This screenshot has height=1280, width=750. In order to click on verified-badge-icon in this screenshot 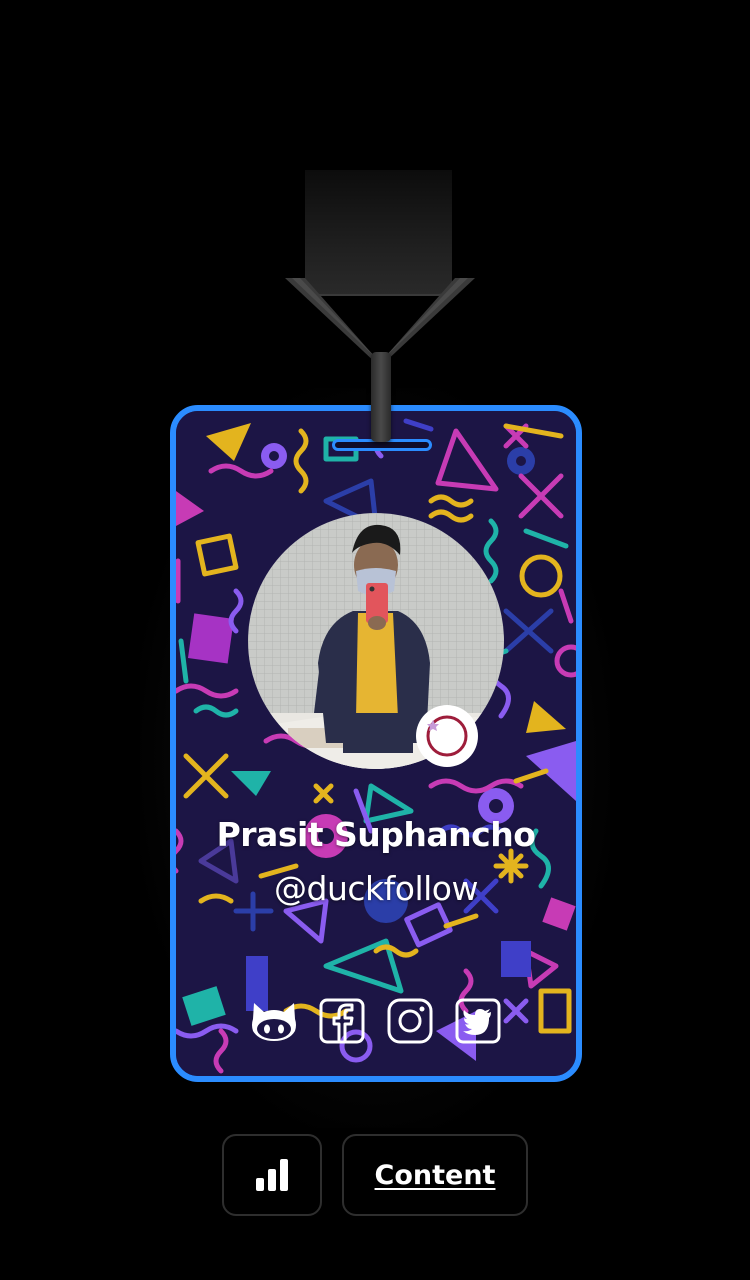, I will do `click(447, 736)`.